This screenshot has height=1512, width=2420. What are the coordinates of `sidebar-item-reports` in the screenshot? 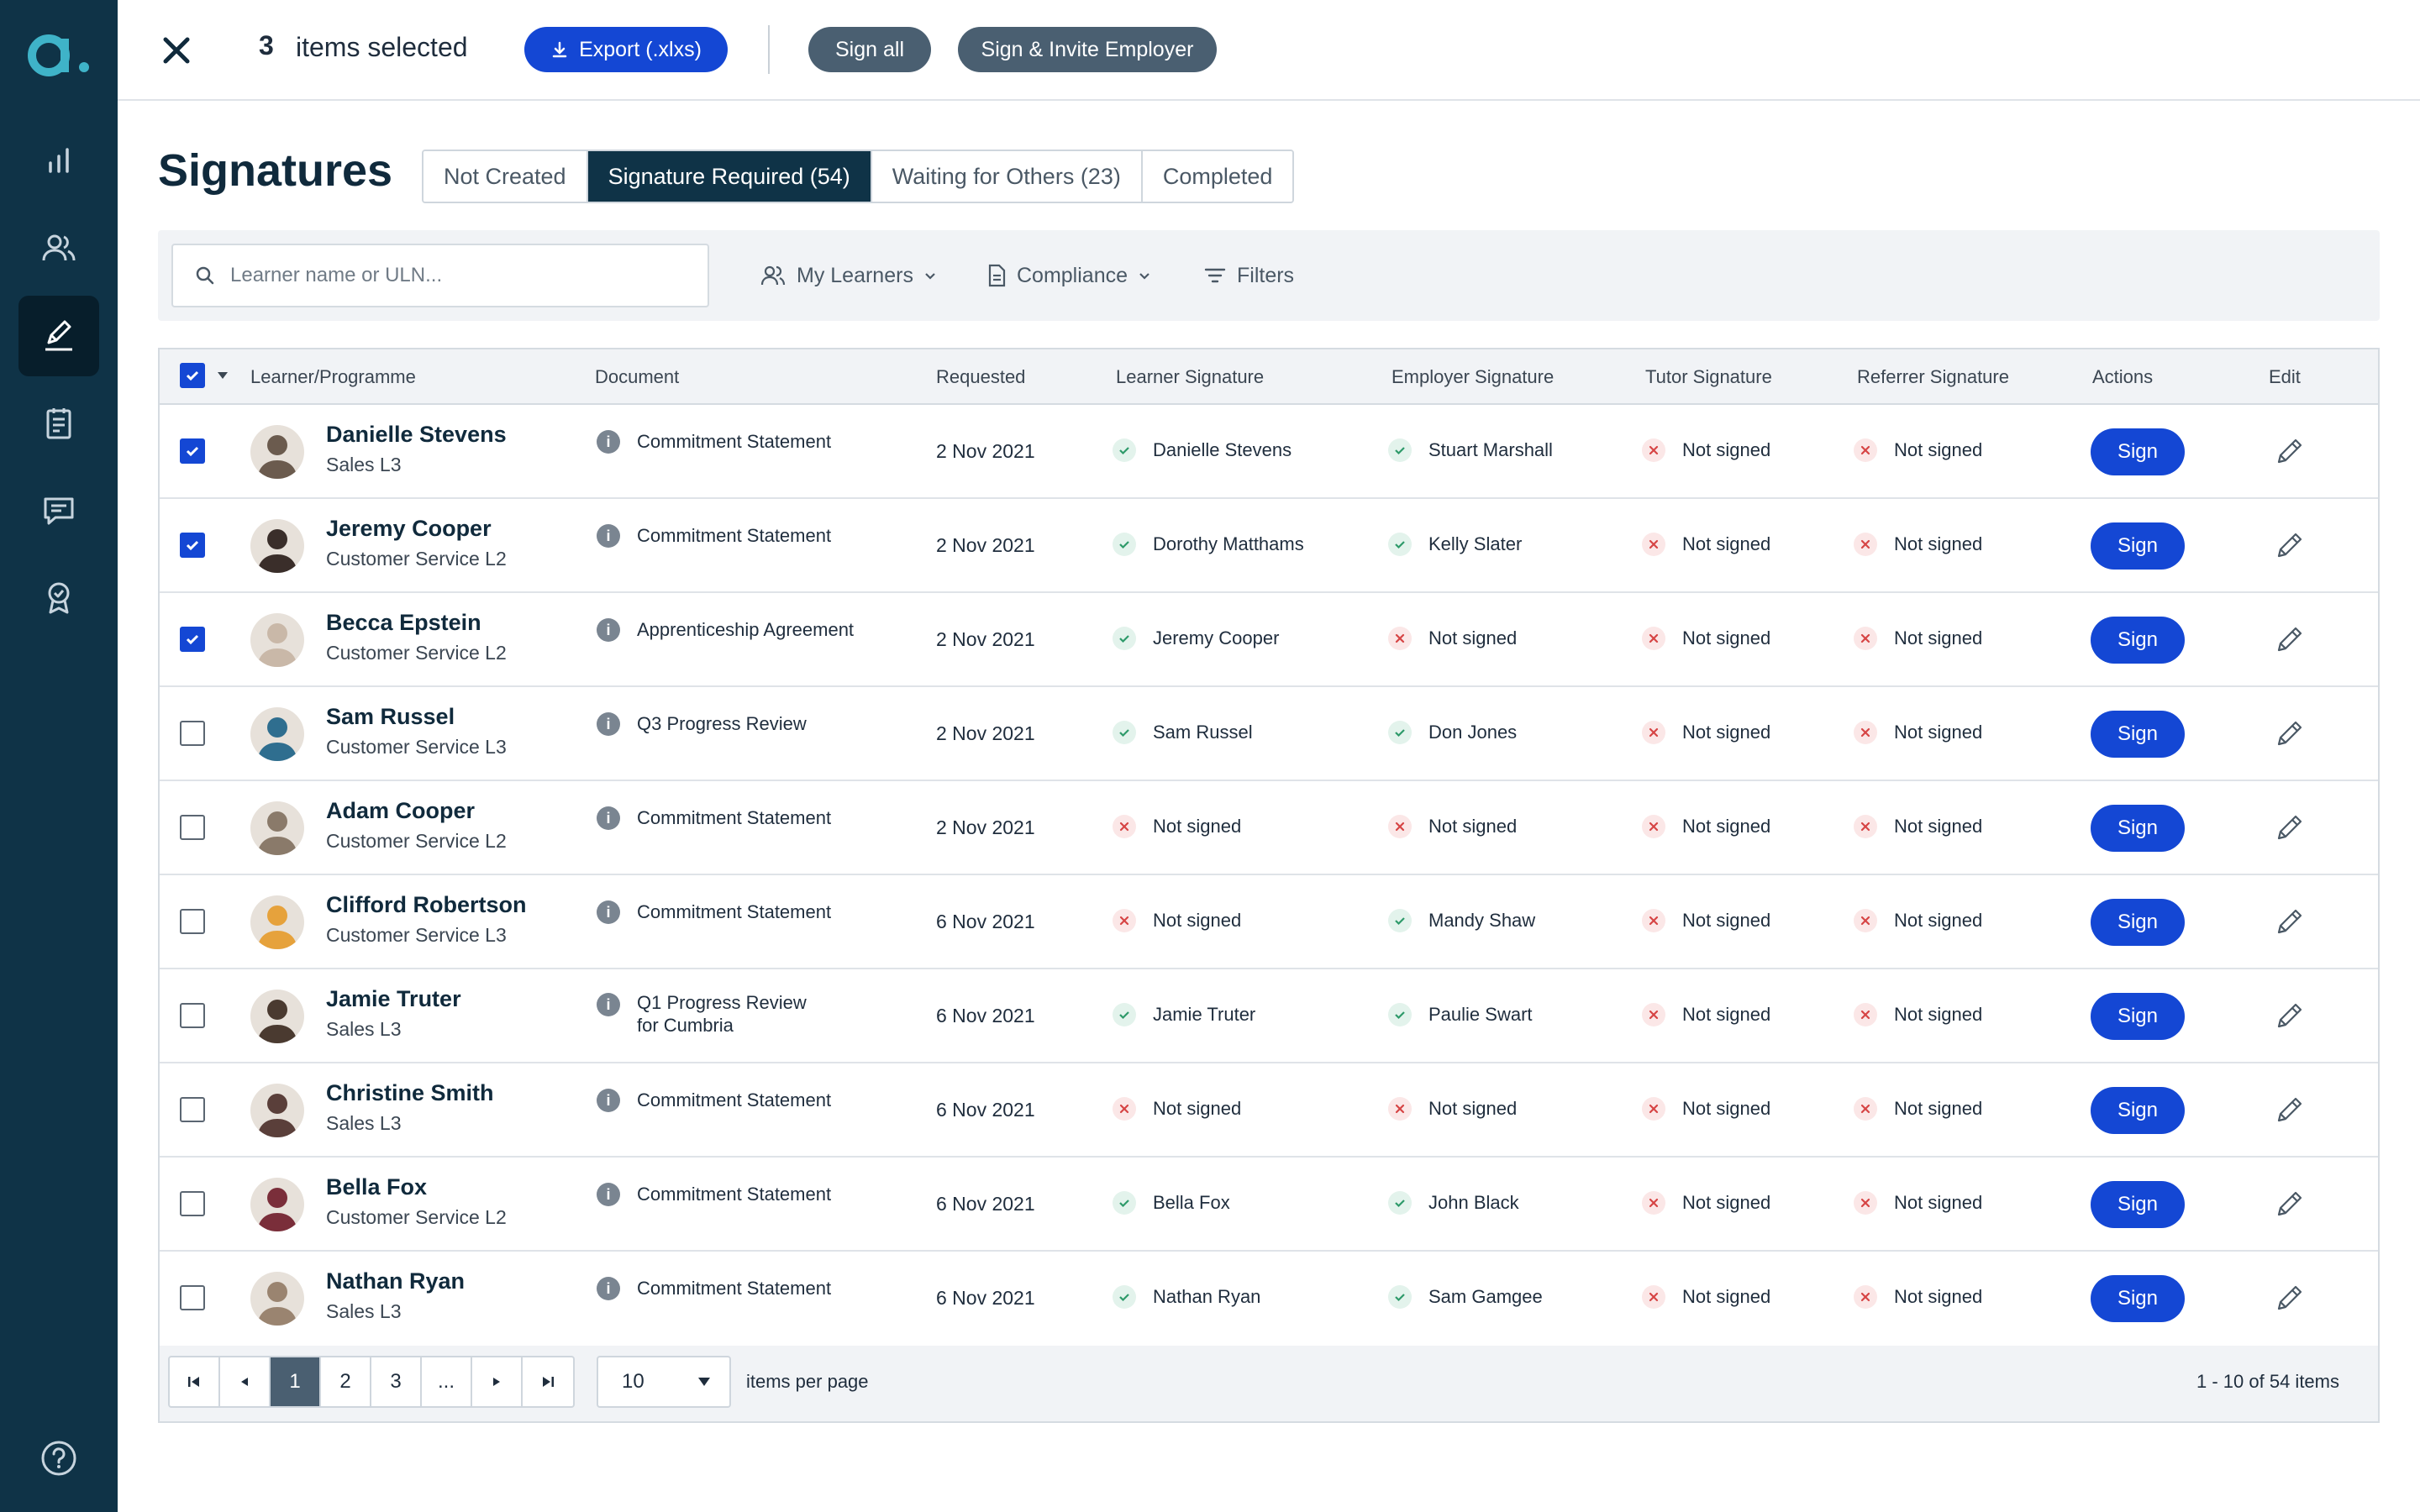 It's located at (58, 161).